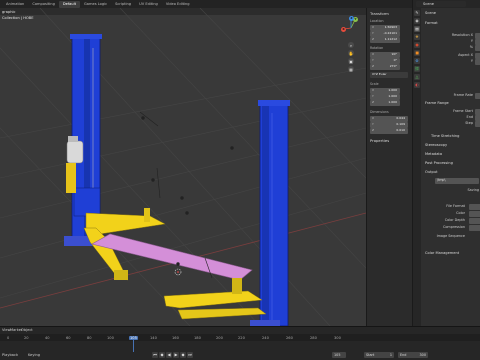 The height and width of the screenshot is (360, 480). Describe the element at coordinates (47, 338) in the screenshot. I see `tick-label: 40` at that location.